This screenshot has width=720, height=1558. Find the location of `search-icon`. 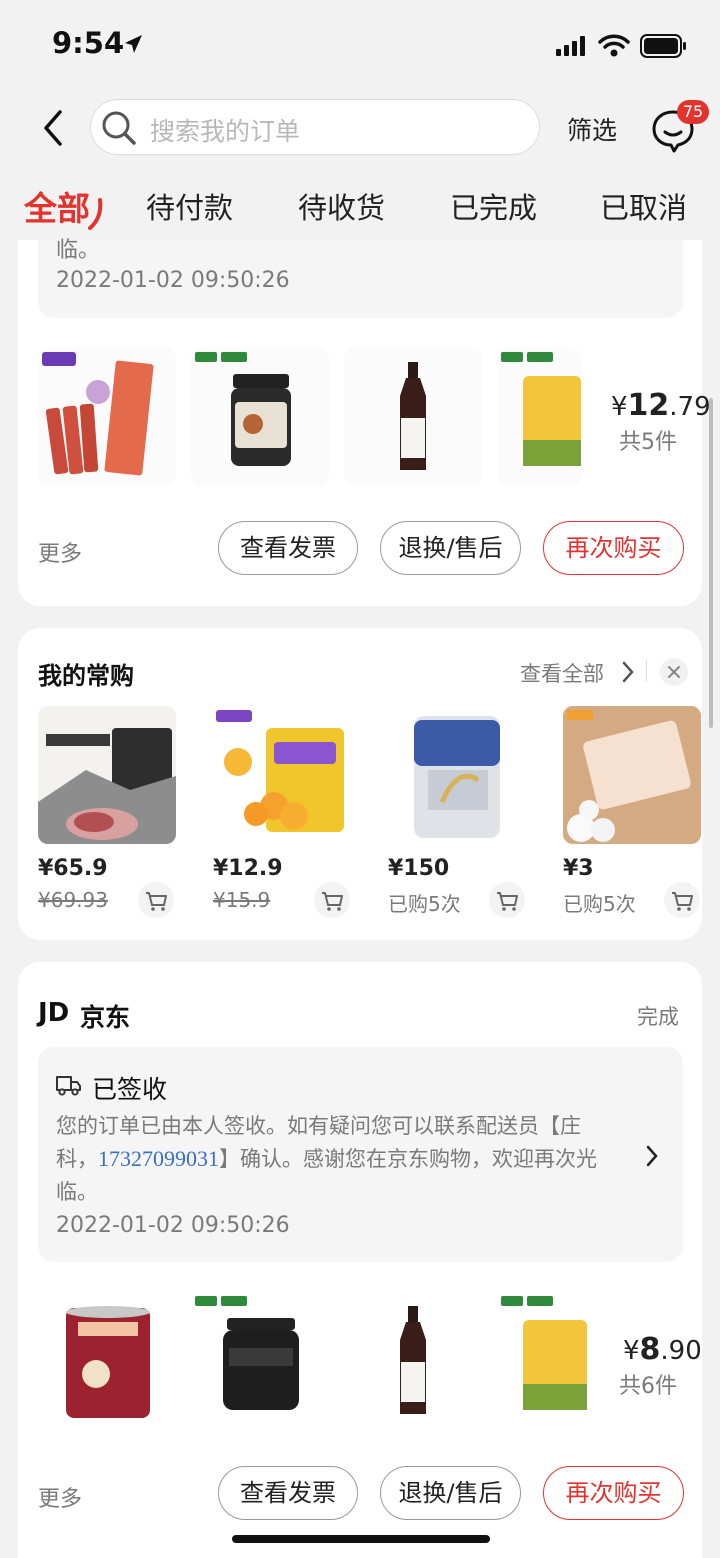

search-icon is located at coordinates (119, 128).